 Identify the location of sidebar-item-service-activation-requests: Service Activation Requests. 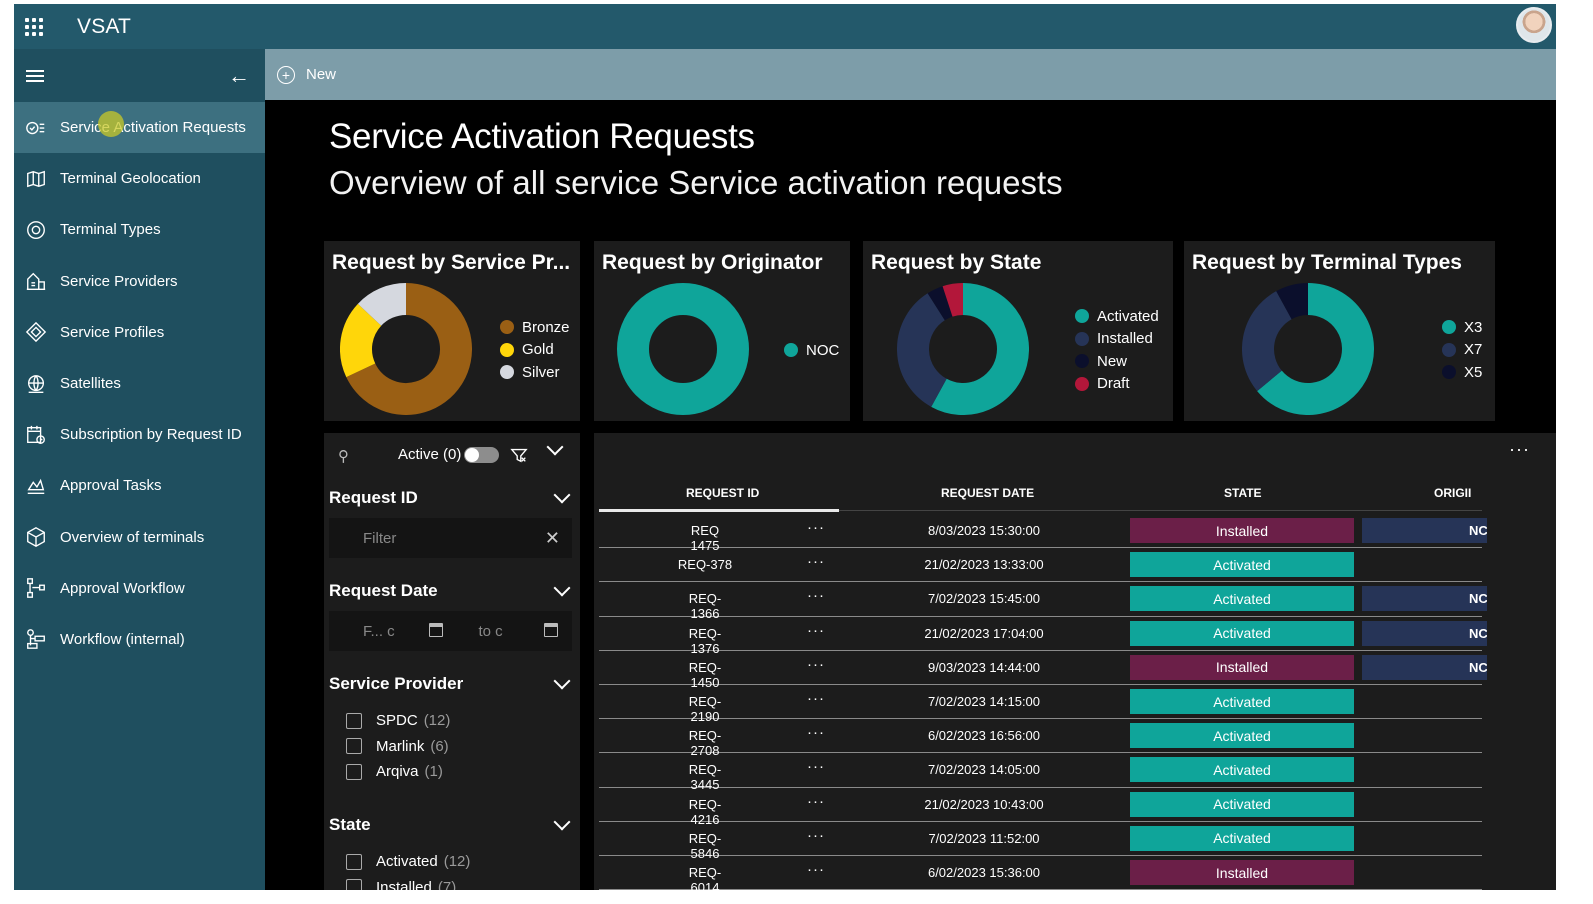
(139, 128).